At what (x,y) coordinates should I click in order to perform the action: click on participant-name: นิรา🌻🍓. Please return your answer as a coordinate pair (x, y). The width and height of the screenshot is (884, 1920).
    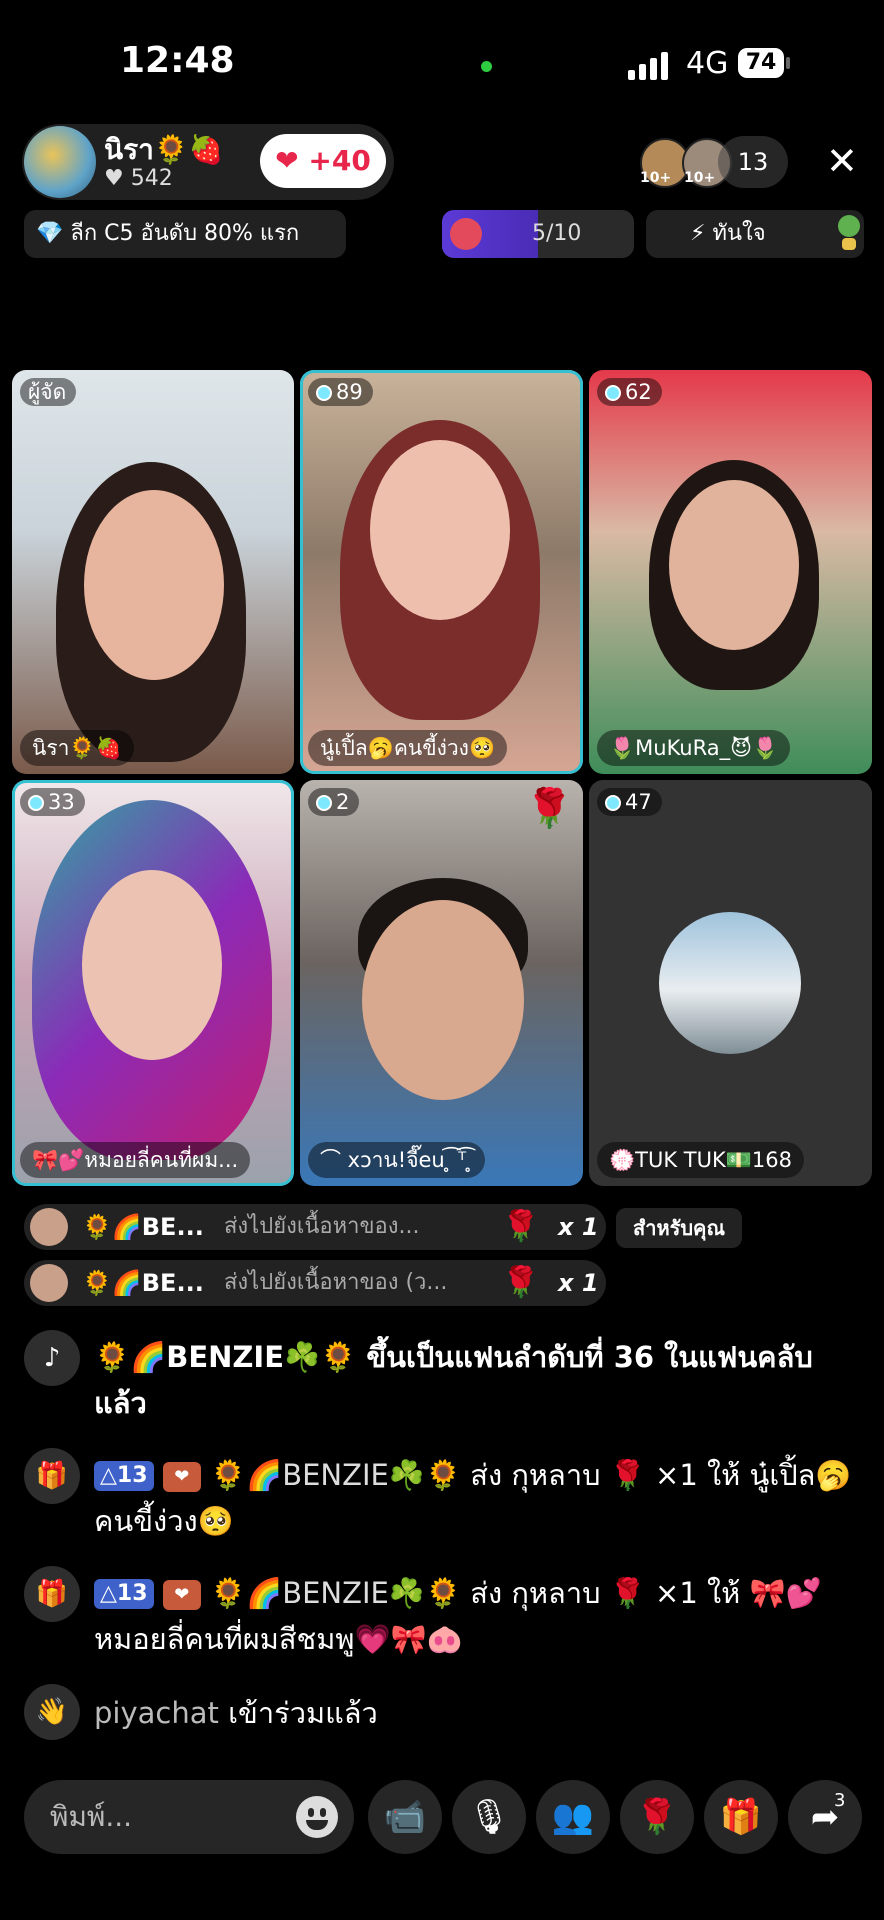
    Looking at the image, I should click on (77, 748).